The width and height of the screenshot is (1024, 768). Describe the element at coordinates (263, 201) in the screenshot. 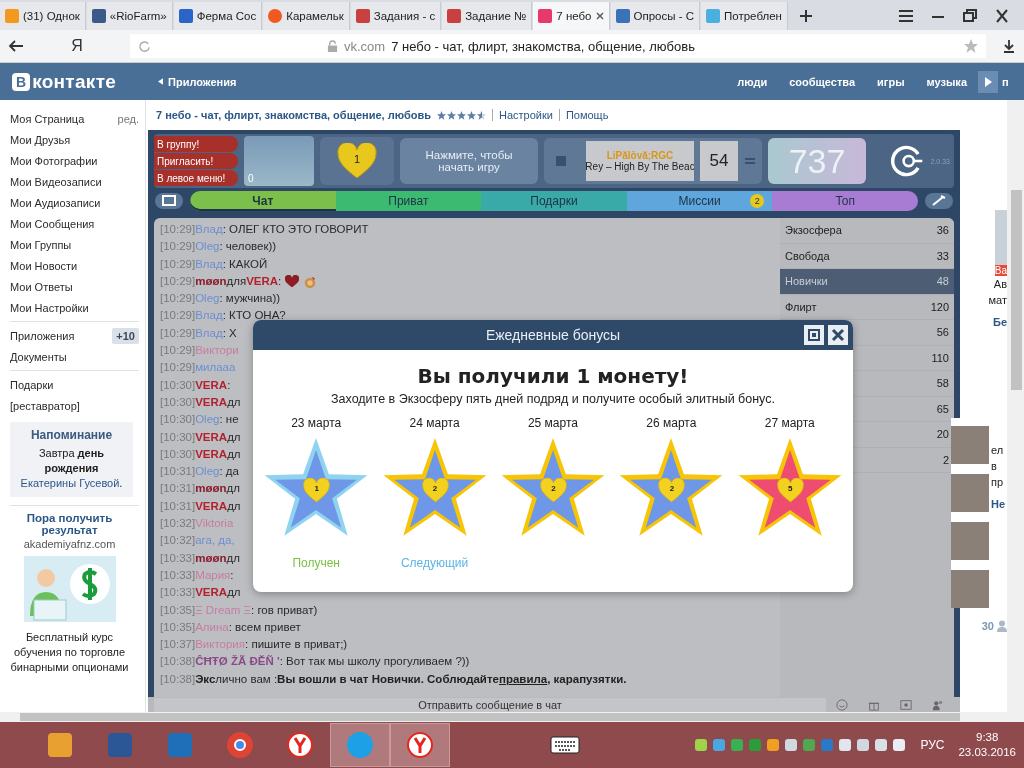

I see `game-tab: Чат` at that location.